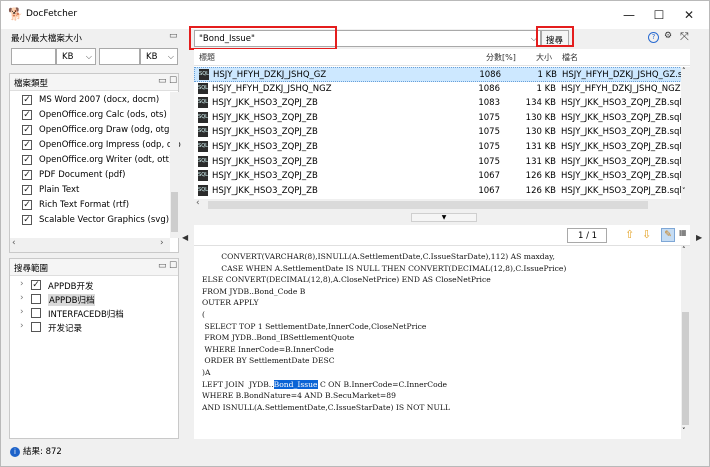 The width and height of the screenshot is (710, 467). Describe the element at coordinates (629, 234) in the screenshot. I see `previous-match-icon: ⇧` at that location.